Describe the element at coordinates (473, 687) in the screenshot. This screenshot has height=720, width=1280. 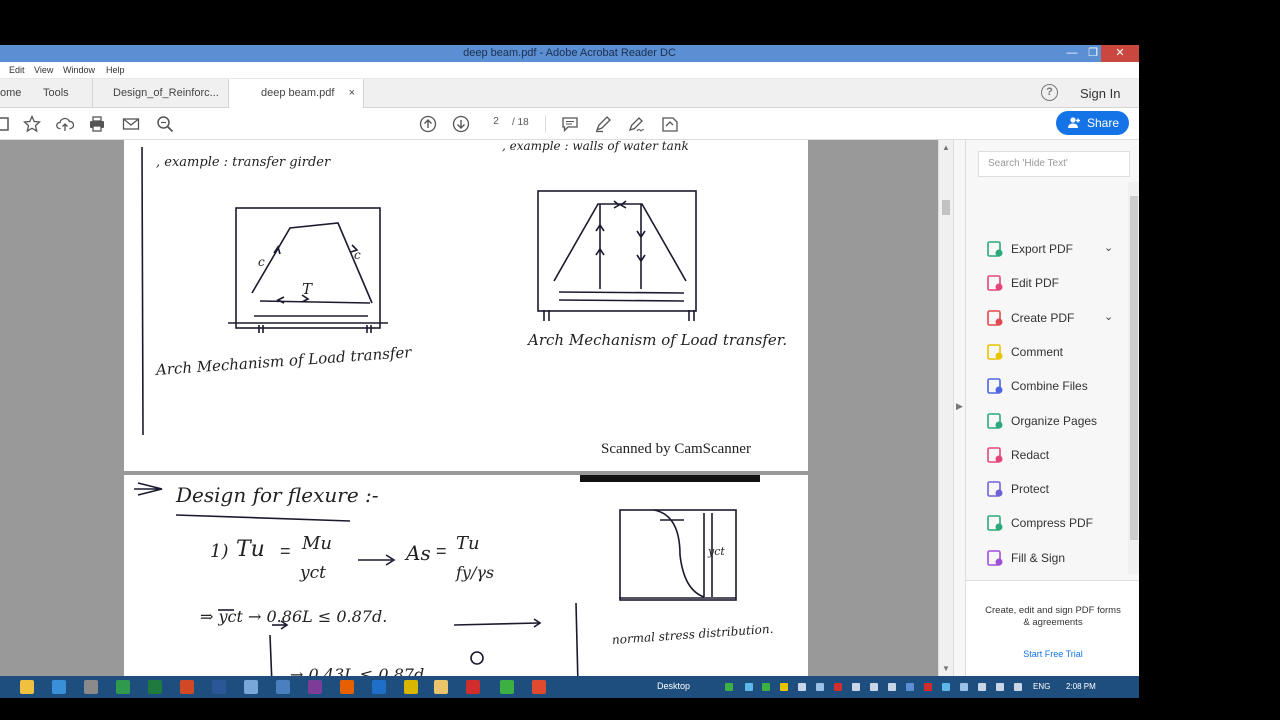
I see `acrobat-icon` at that location.